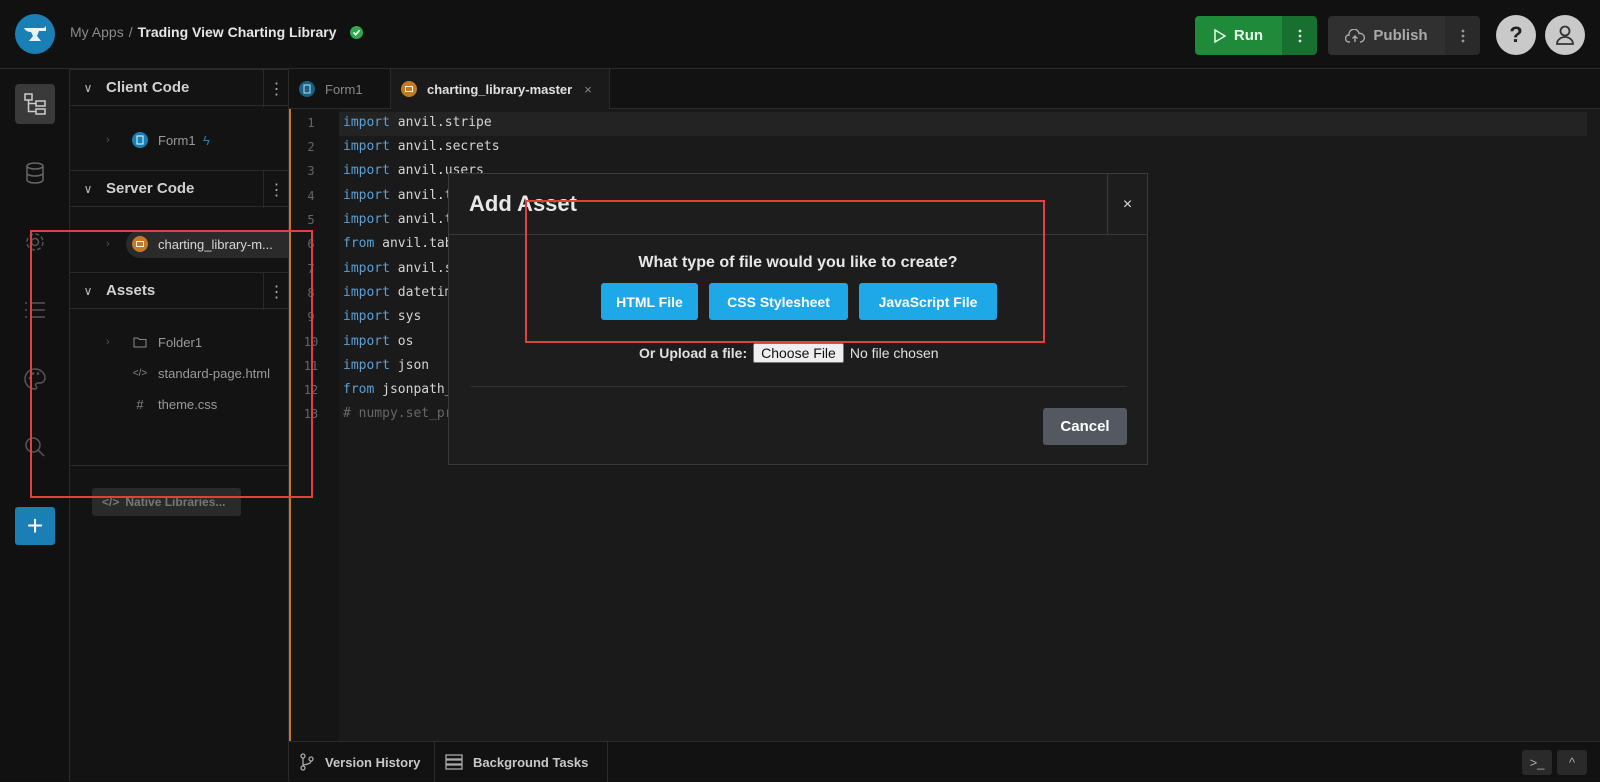  Describe the element at coordinates (179, 291) in the screenshot. I see `assets-header: ∨ Assets ⋮` at that location.